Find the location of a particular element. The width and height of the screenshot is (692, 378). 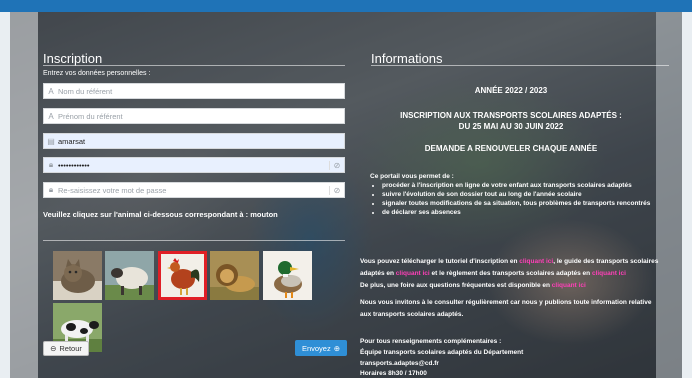

password-input: 🔒︎ •••••••••••• ⊘ is located at coordinates (194, 165).